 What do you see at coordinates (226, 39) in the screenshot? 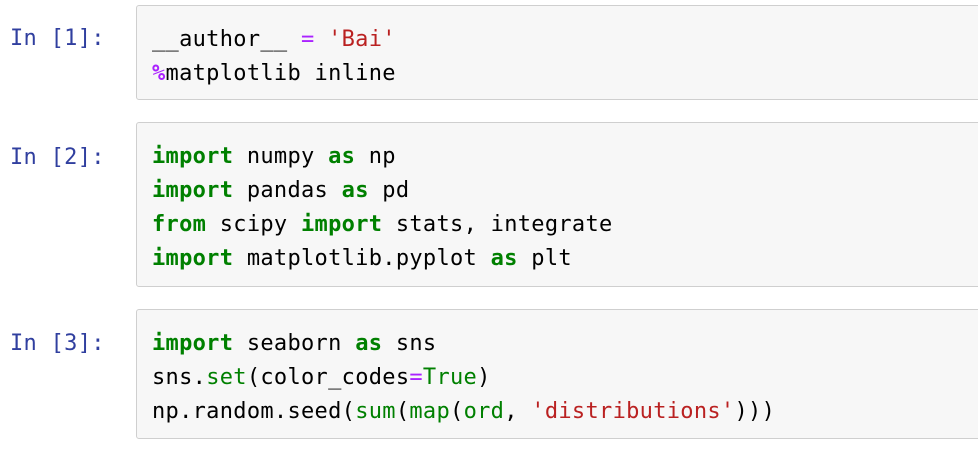
I see `code-text: __author__` at bounding box center [226, 39].